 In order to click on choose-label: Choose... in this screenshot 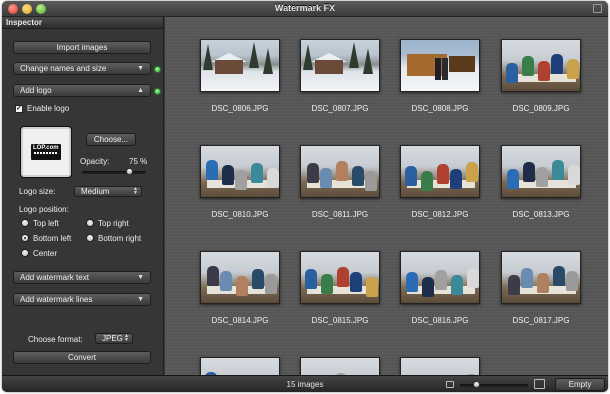, I will do `click(111, 139)`.